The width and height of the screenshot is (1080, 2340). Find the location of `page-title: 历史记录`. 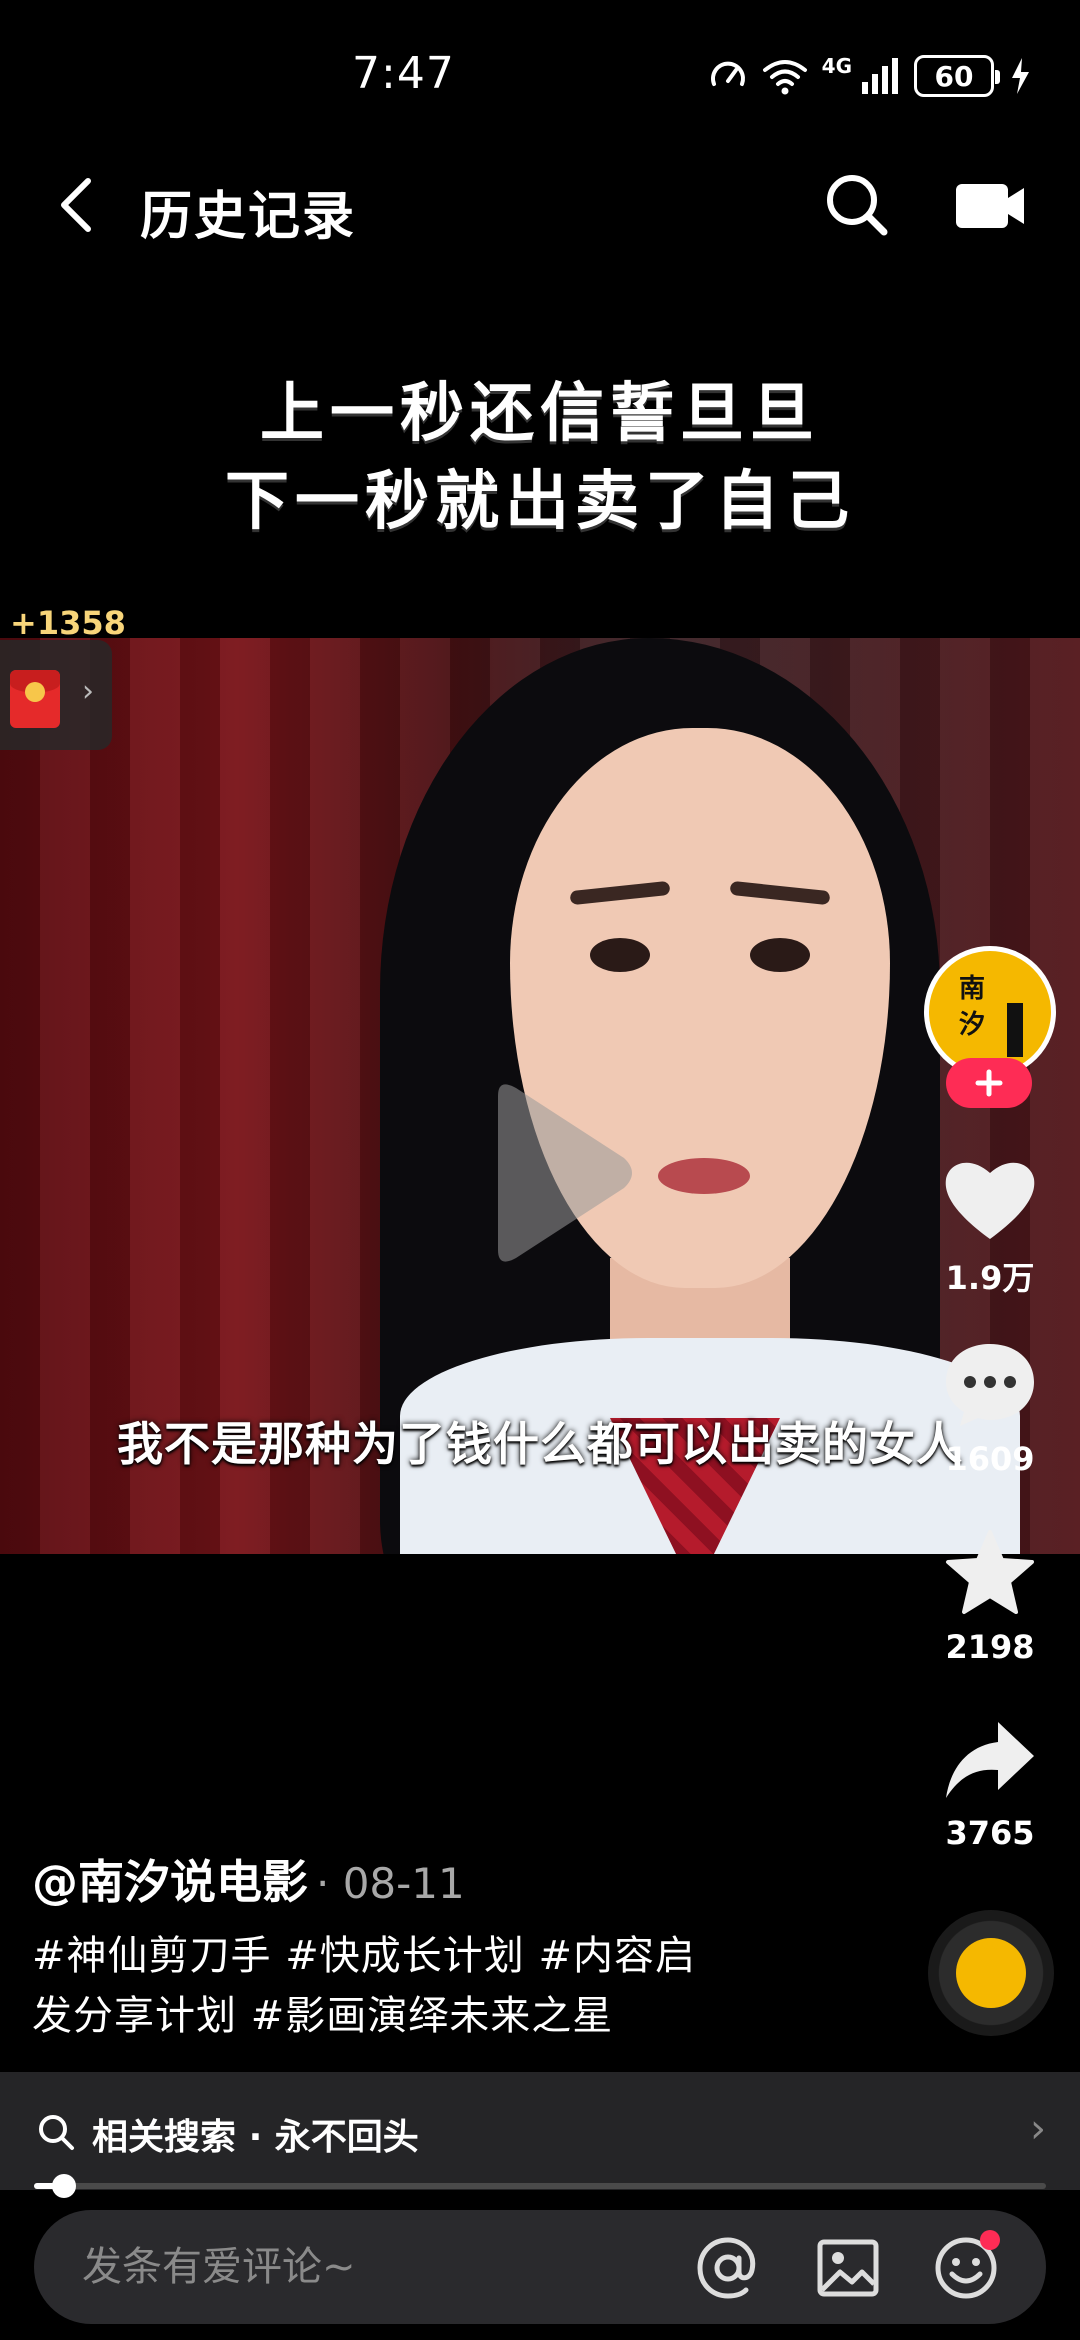

page-title: 历史记录 is located at coordinates (248, 217).